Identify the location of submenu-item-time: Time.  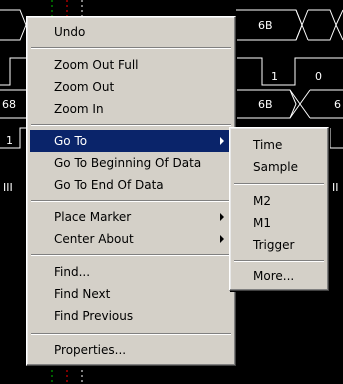
(279, 145).